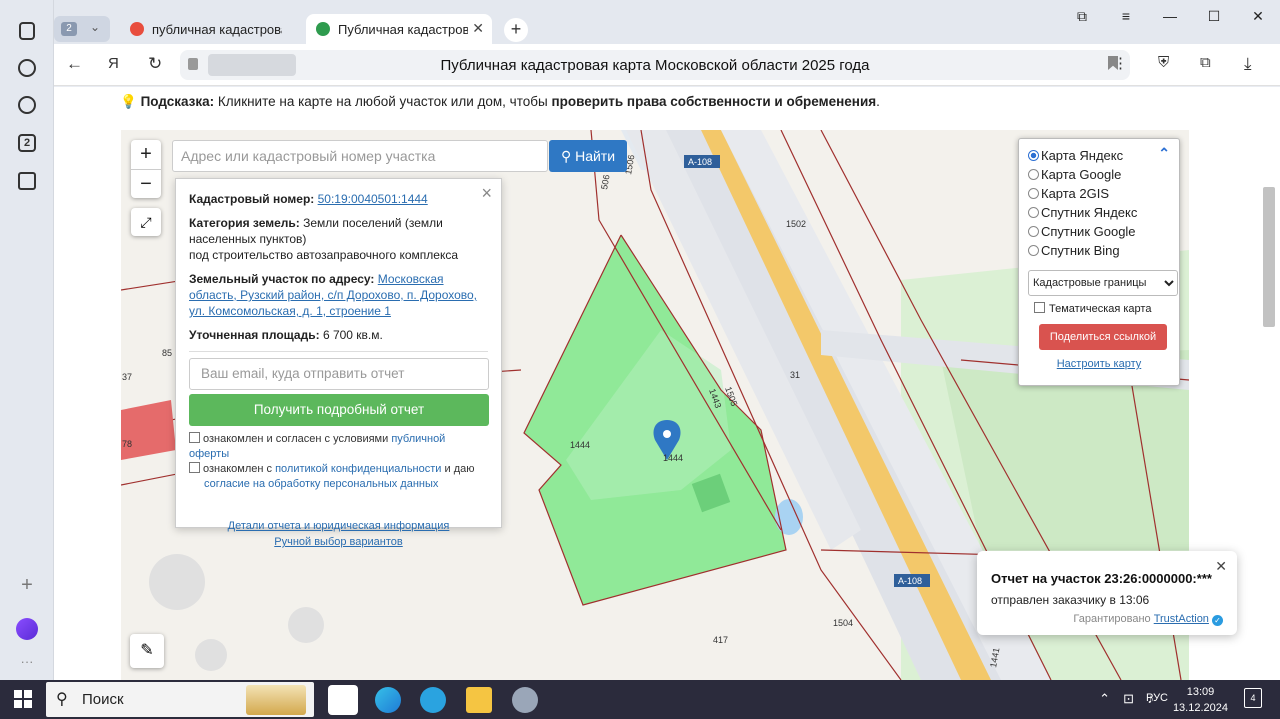 This screenshot has height=719, width=1280. I want to click on privacy-policy-link: политикой конфиденциальности, so click(358, 469).